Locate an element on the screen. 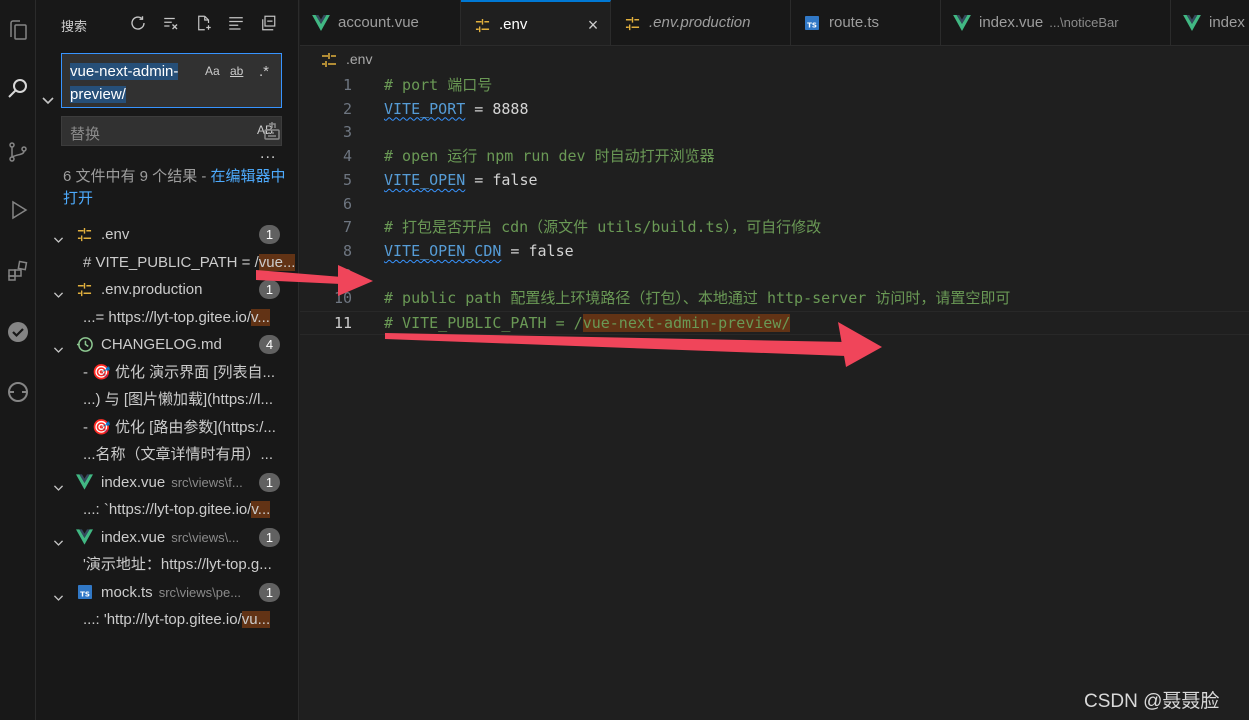 The width and height of the screenshot is (1249, 720). result-file-row: TS mock.ts src\views\pe... 1 is located at coordinates (167, 592).